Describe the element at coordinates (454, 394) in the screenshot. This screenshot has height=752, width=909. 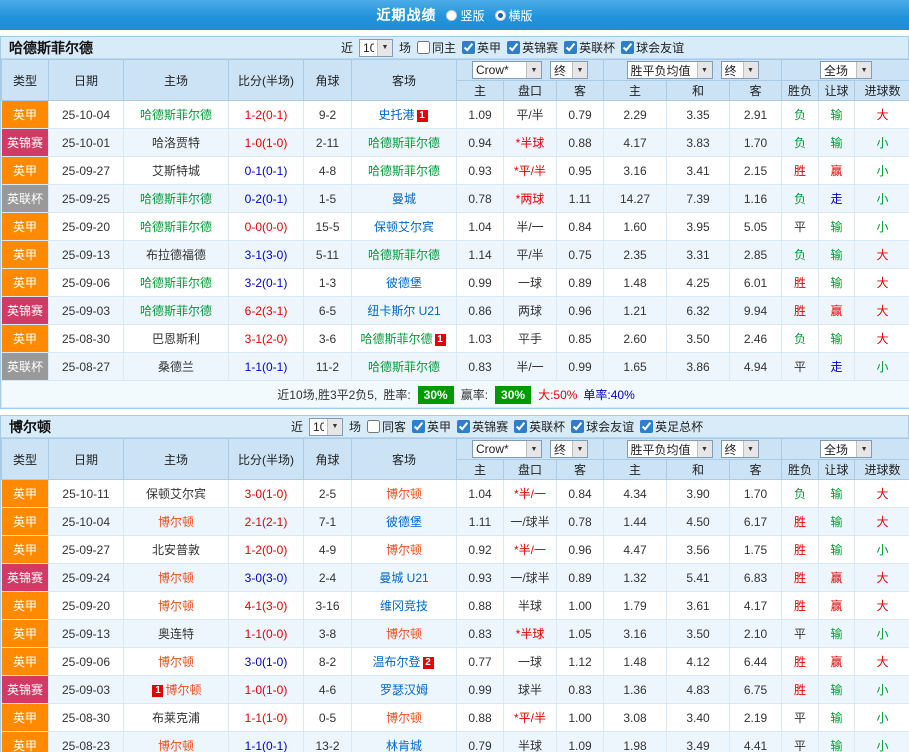
I see `summary-cell: 近10场,胜3平2负5, 胜率: 30% 赢率: 30% 大:50% 单率:40%` at that location.